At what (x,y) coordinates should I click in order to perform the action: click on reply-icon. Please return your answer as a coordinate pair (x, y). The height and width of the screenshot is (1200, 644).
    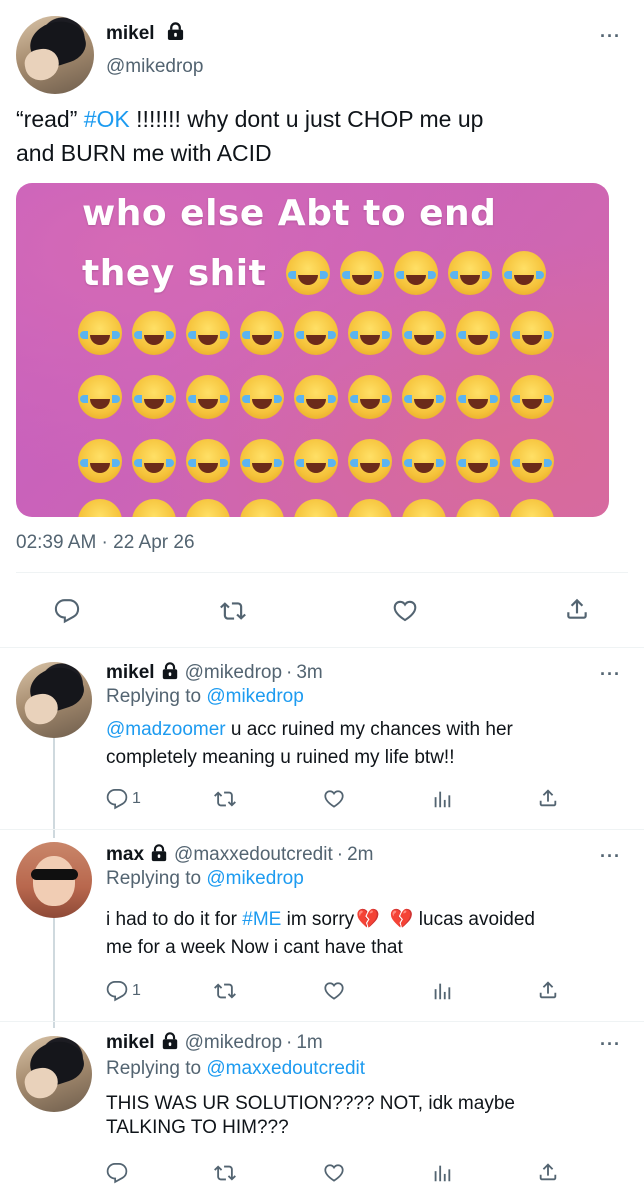
    Looking at the image, I should click on (117, 991).